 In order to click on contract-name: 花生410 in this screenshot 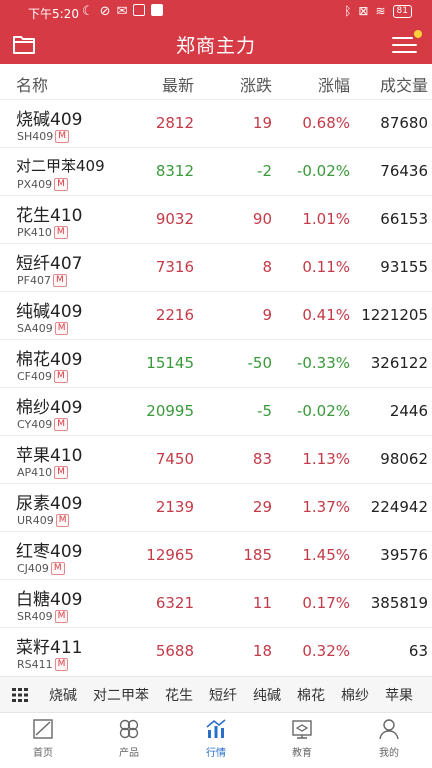, I will do `click(49, 216)`.